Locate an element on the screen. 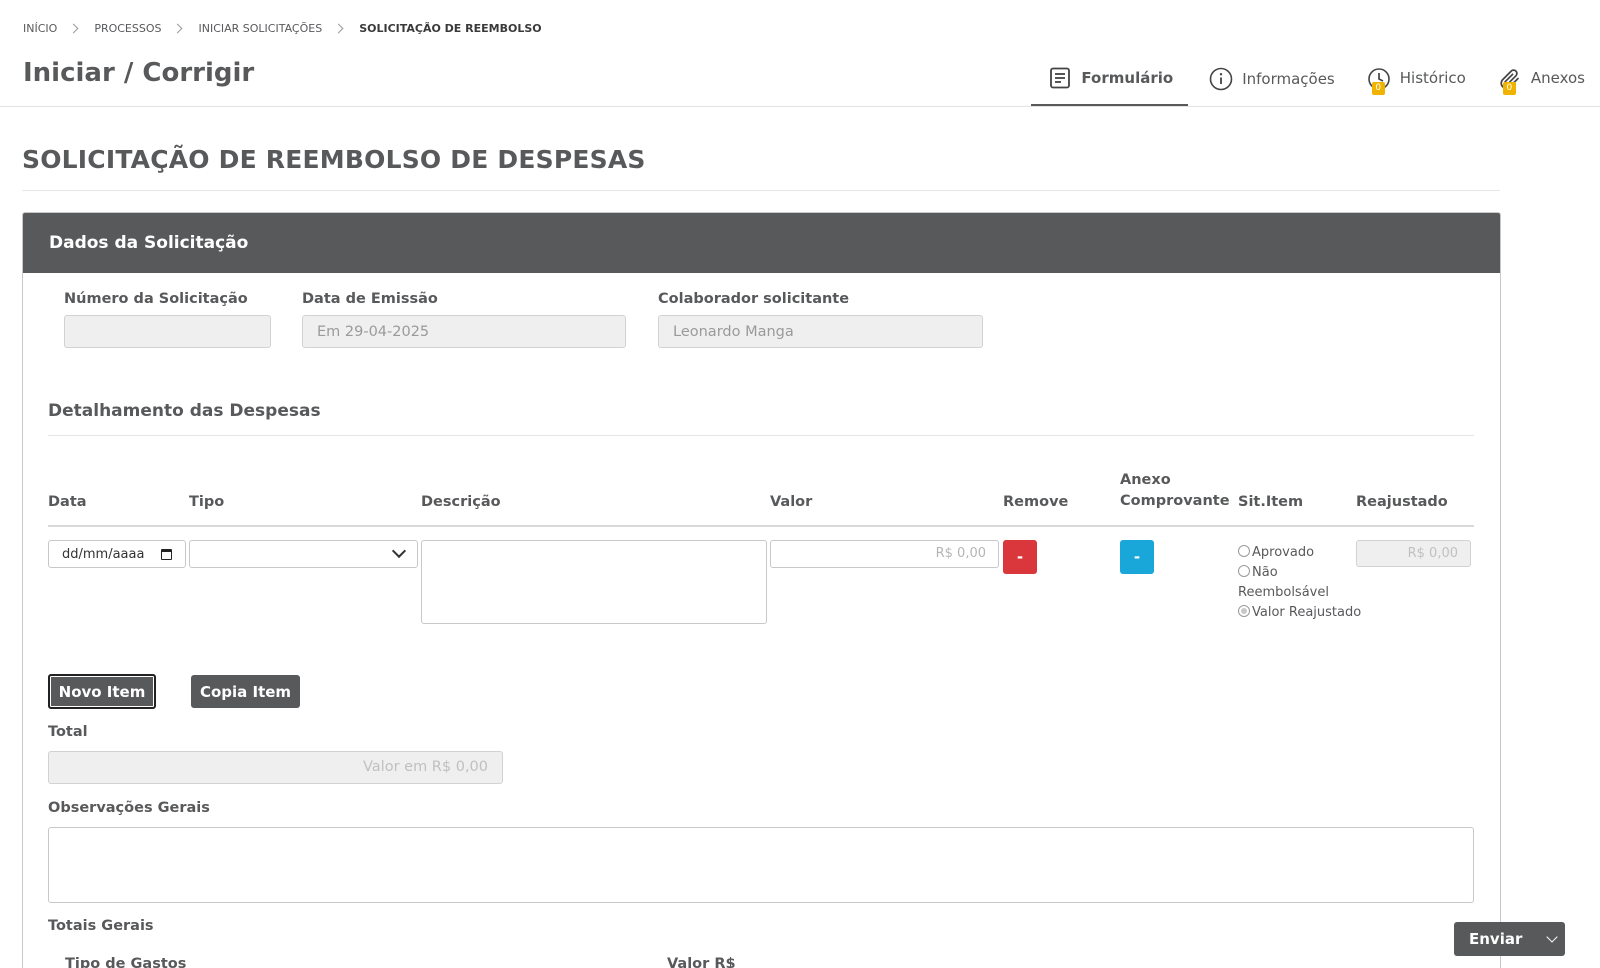  copia-item-button: Copia Item is located at coordinates (245, 691).